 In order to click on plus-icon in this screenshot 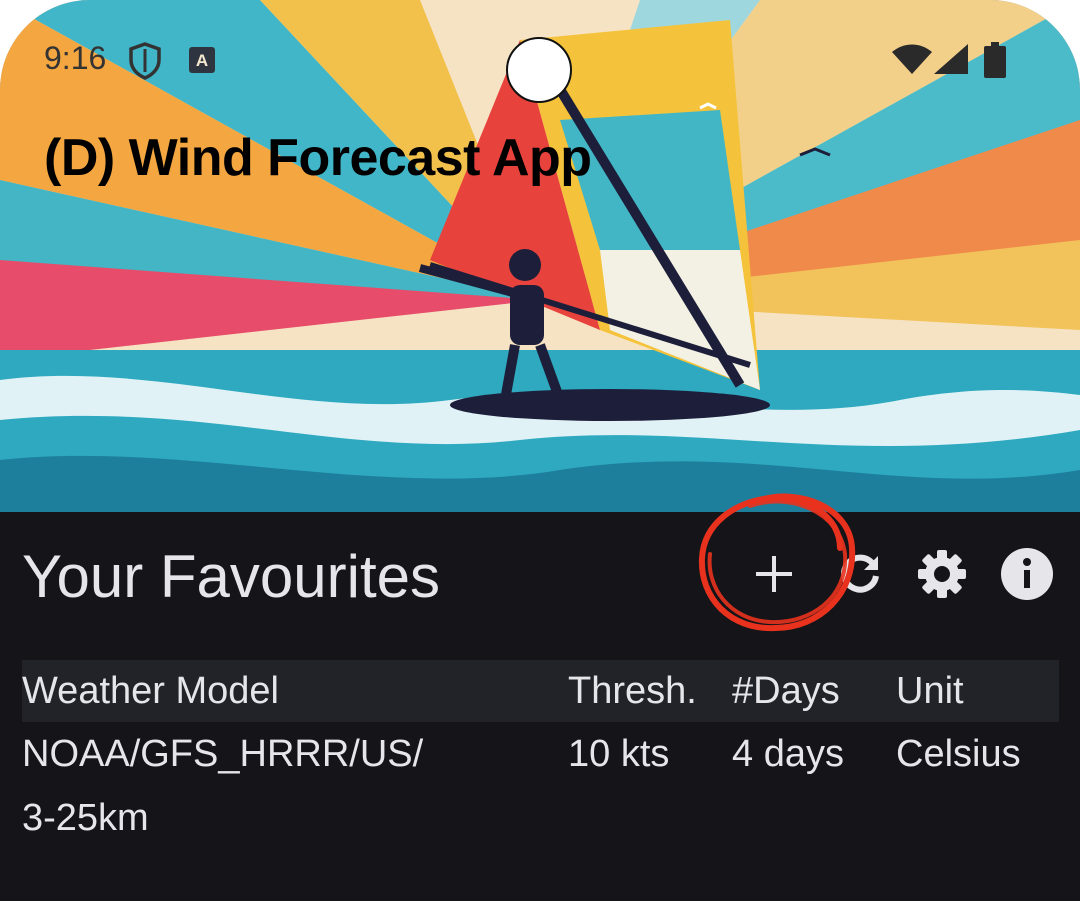, I will do `click(774, 574)`.